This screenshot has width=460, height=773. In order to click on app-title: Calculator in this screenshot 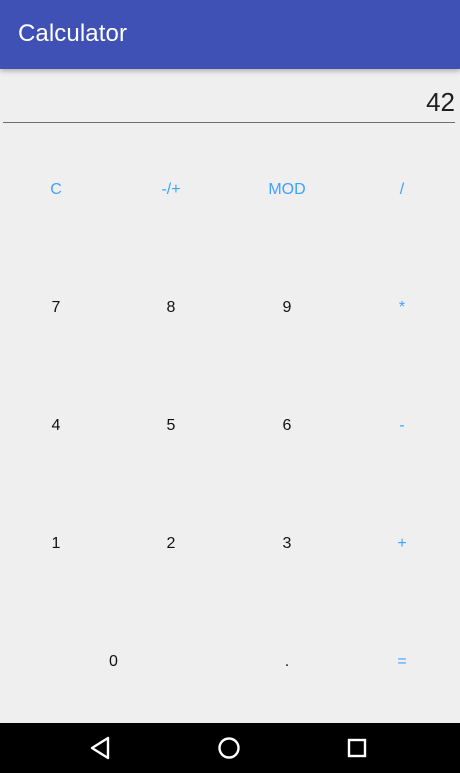, I will do `click(73, 33)`.